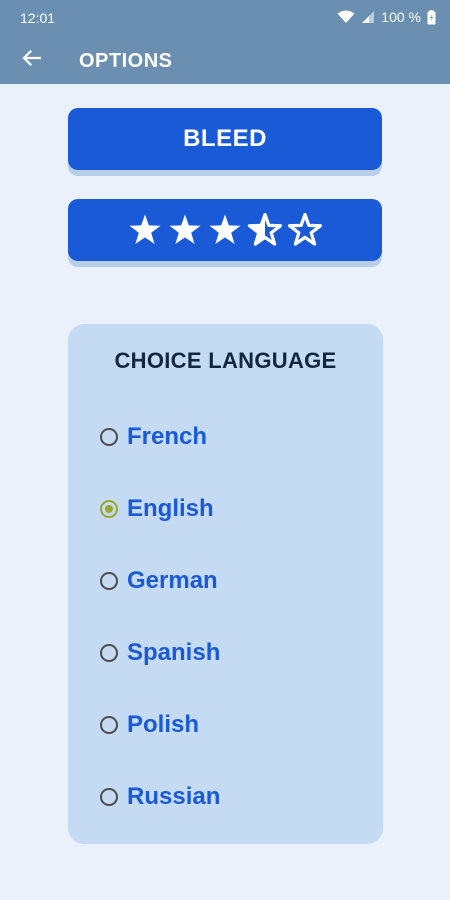  What do you see at coordinates (225, 18) in the screenshot?
I see `status-bar: 12:01 100 %` at bounding box center [225, 18].